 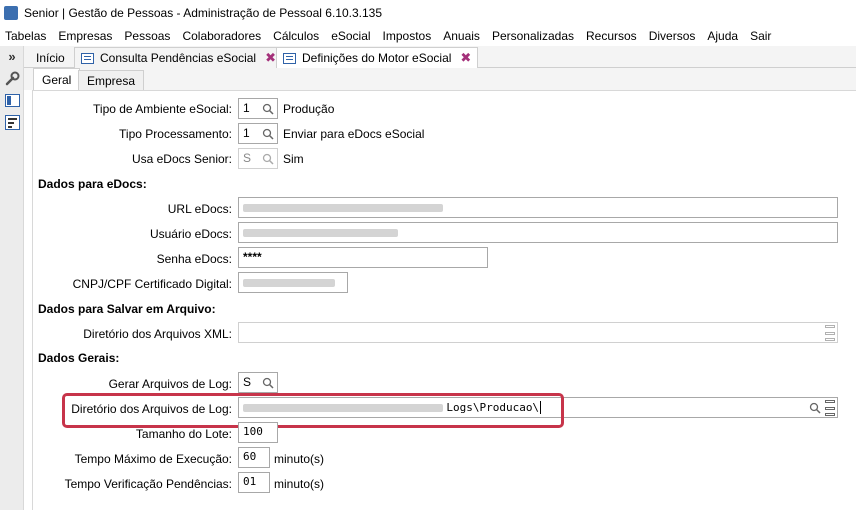 I want to click on usa-edocs-label: Usa eDocs Senior:, so click(x=181, y=159).